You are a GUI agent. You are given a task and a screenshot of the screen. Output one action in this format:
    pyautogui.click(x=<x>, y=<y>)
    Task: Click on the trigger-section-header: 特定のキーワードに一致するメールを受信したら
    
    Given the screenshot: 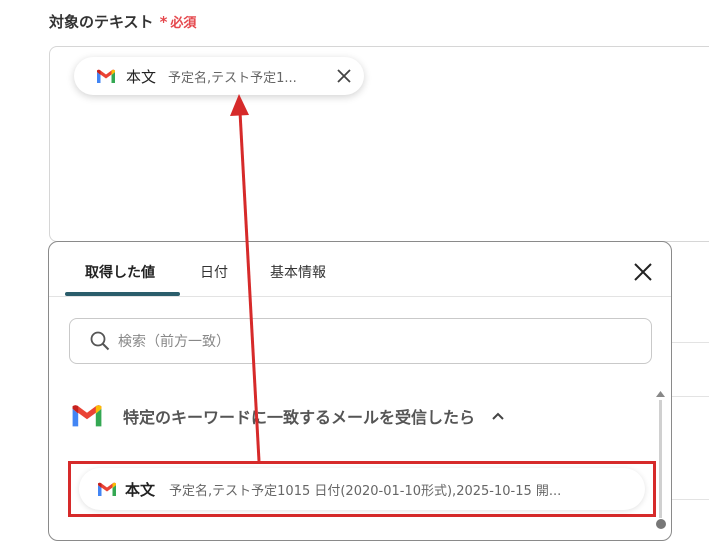 What is the action you would take?
    pyautogui.click(x=288, y=416)
    